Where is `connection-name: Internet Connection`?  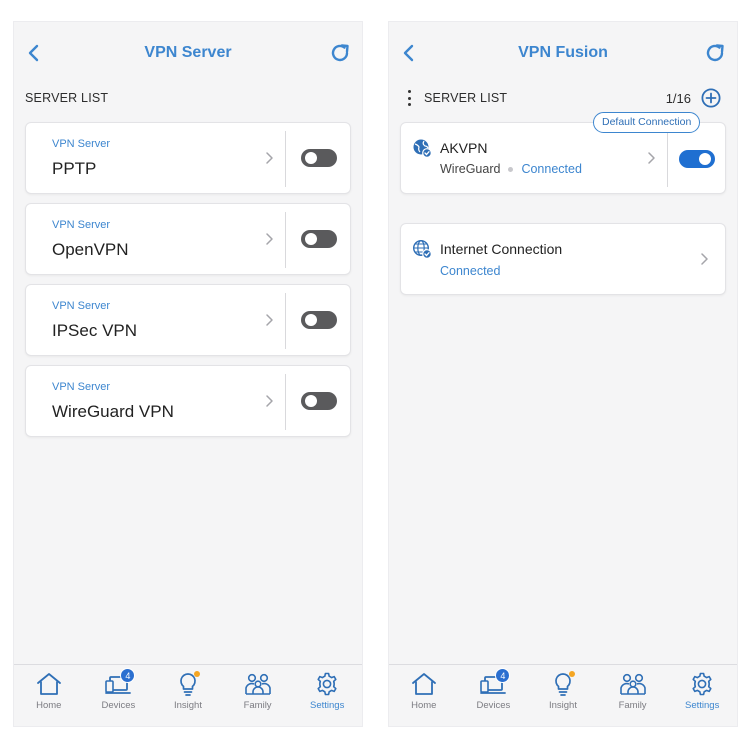
connection-name: Internet Connection is located at coordinates (501, 249).